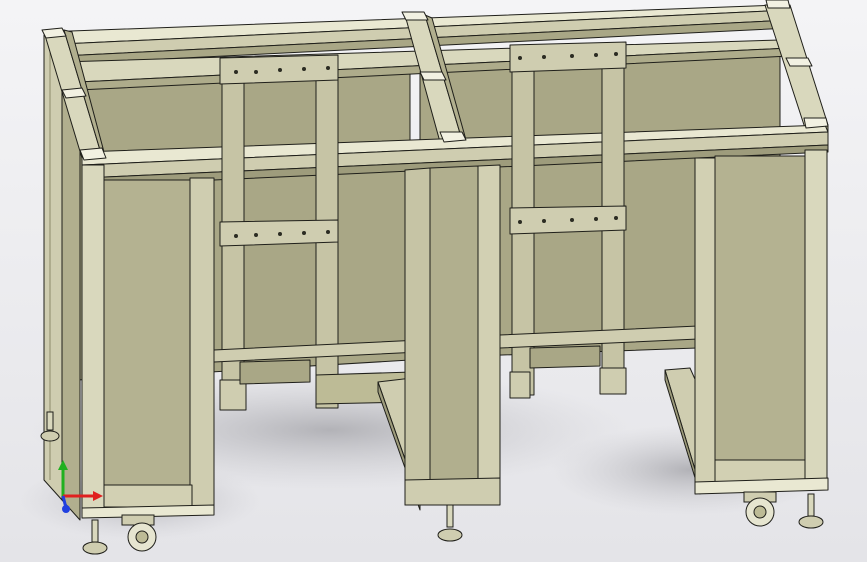  What do you see at coordinates (760, 509) in the screenshot?
I see `caster-front-right` at bounding box center [760, 509].